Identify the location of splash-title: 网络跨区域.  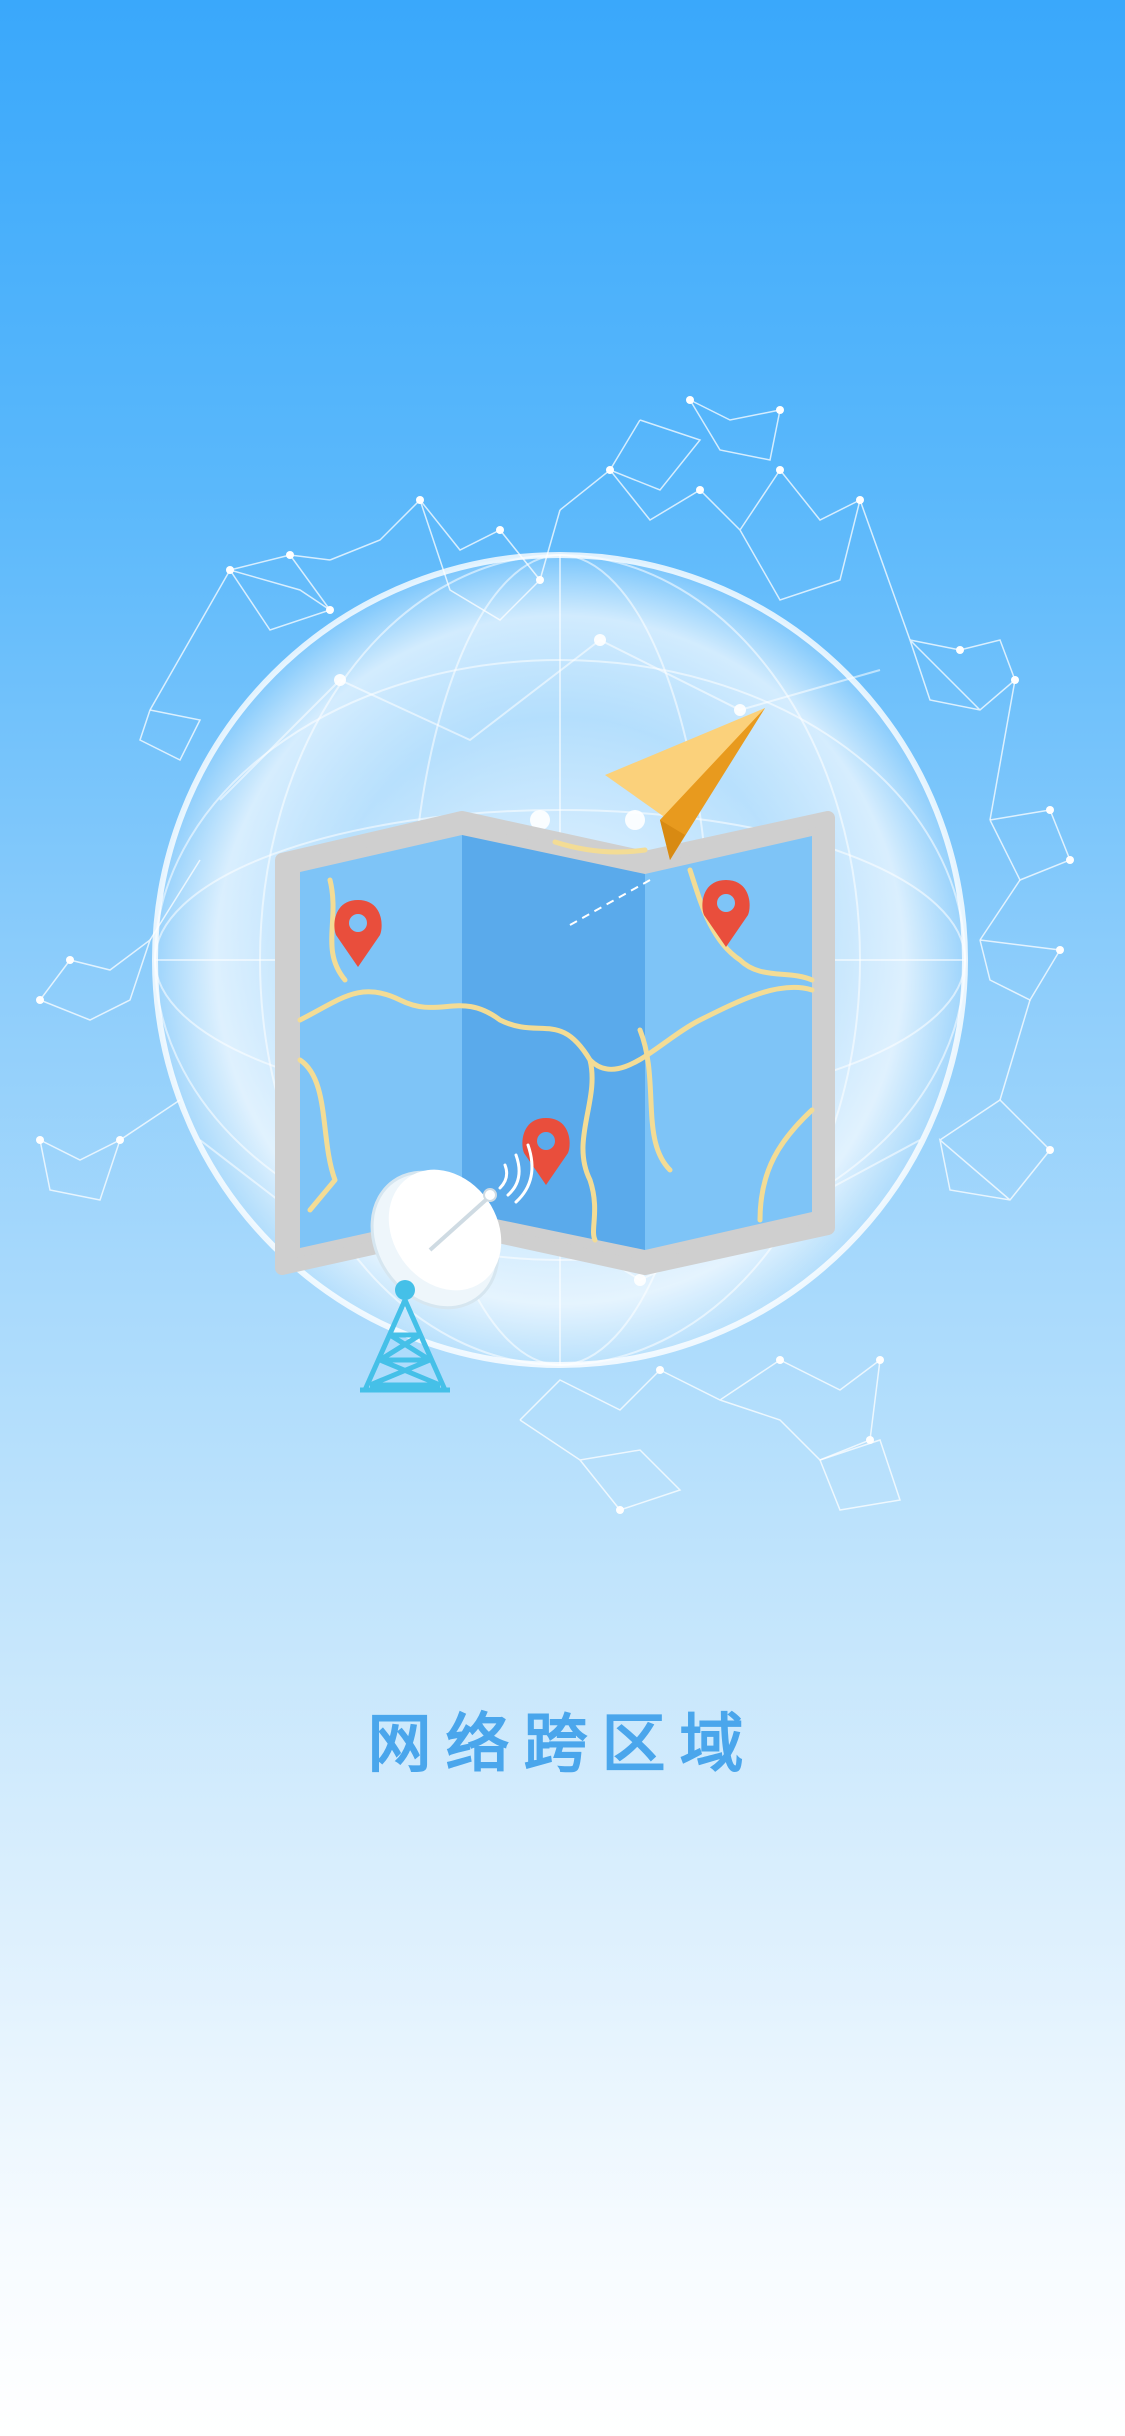
(562, 1745).